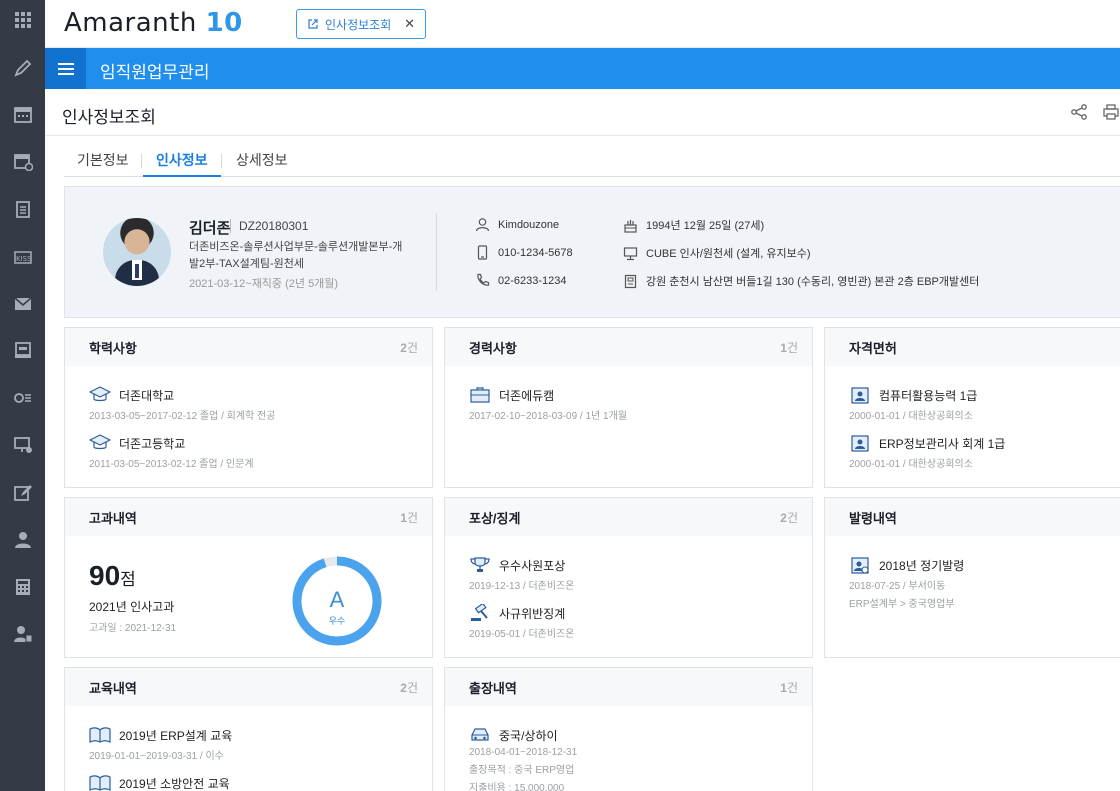 The width and height of the screenshot is (1120, 791). I want to click on list-item: 컴퓨터활용능력 1급 2000-01-01 / 대한상공회의소, so click(913, 404).